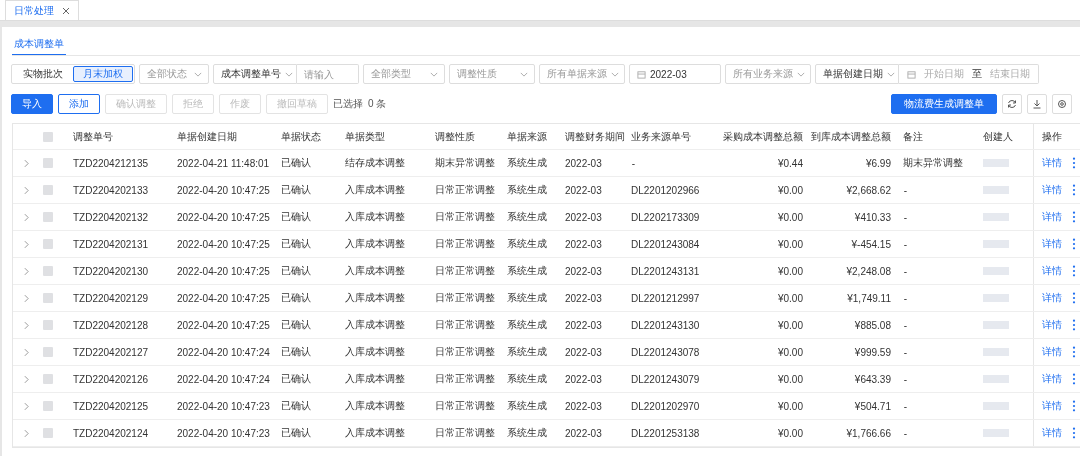  Describe the element at coordinates (857, 74) in the screenshot. I see `date-type-select: 单据创建日期` at that location.